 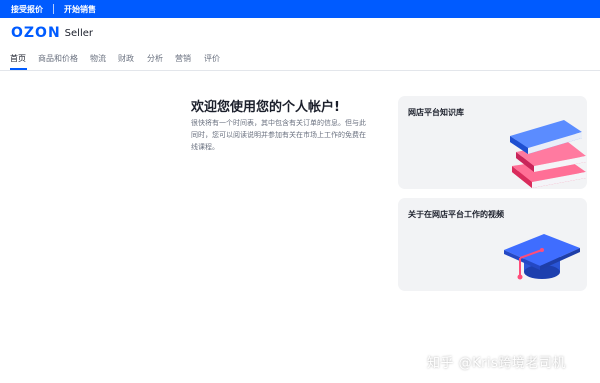 I want to click on knowledge-base-title: 网店平台知识库, so click(x=436, y=112).